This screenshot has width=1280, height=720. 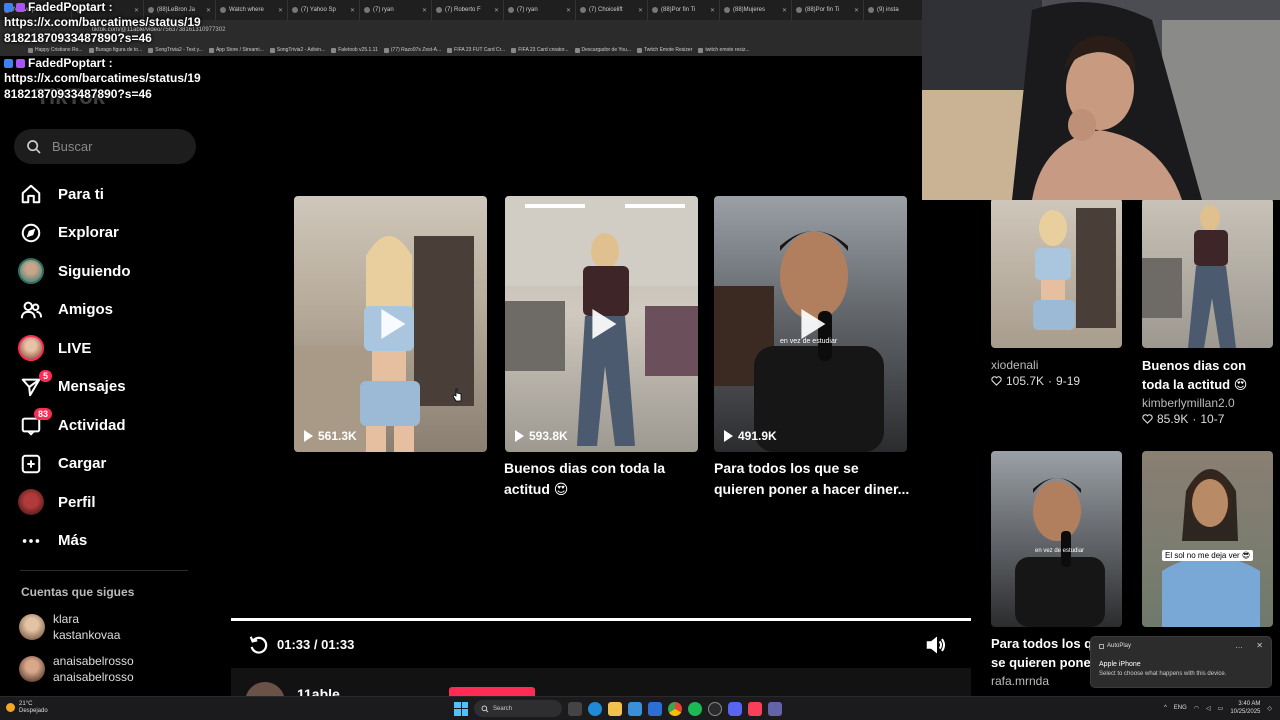 What do you see at coordinates (468, 10) in the screenshot?
I see `browser-tab: (7) Roberto F ✕` at bounding box center [468, 10].